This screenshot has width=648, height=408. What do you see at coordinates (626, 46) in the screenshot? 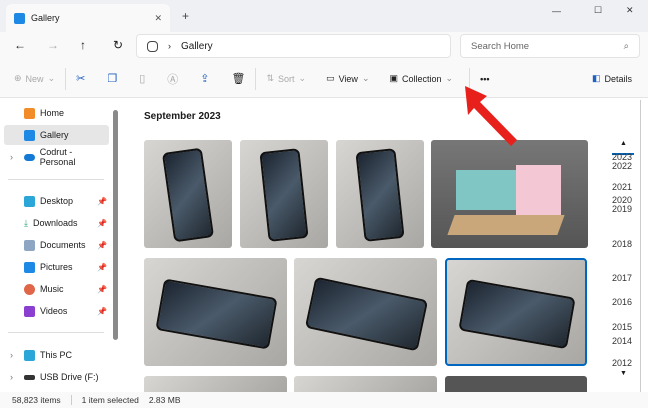
I see `search-icon: ⌕` at bounding box center [626, 46].